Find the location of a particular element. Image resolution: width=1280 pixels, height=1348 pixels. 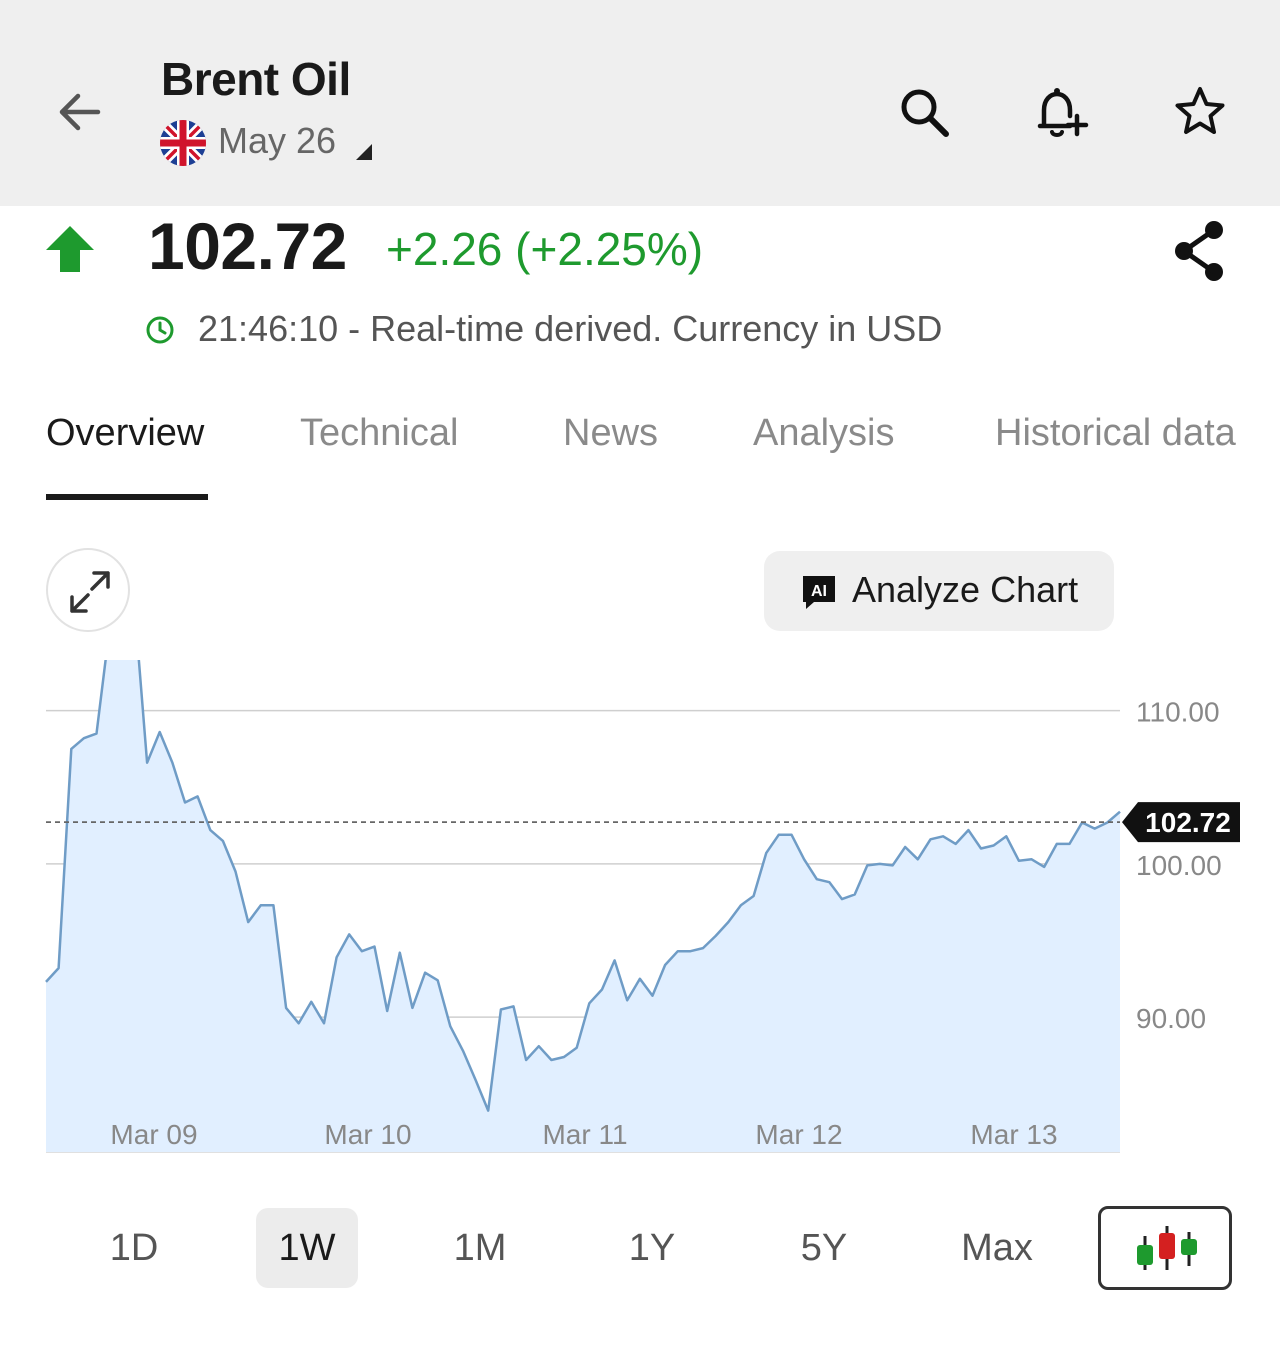

price-change: +2.26 (+2.25%) is located at coordinates (545, 249).